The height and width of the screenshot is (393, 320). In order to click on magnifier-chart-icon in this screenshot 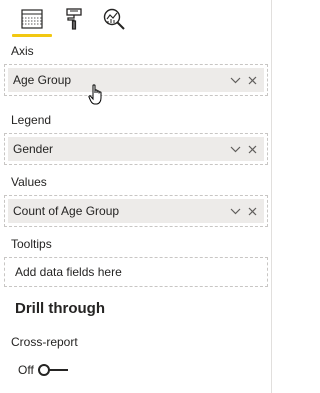, I will do `click(114, 19)`.